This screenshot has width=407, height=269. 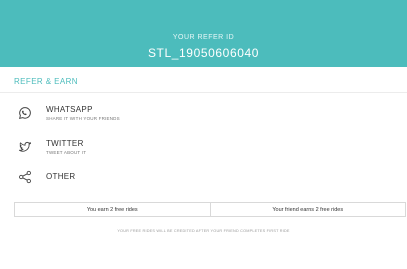 What do you see at coordinates (65, 143) in the screenshot?
I see `share-twitter-title: TWITTER` at bounding box center [65, 143].